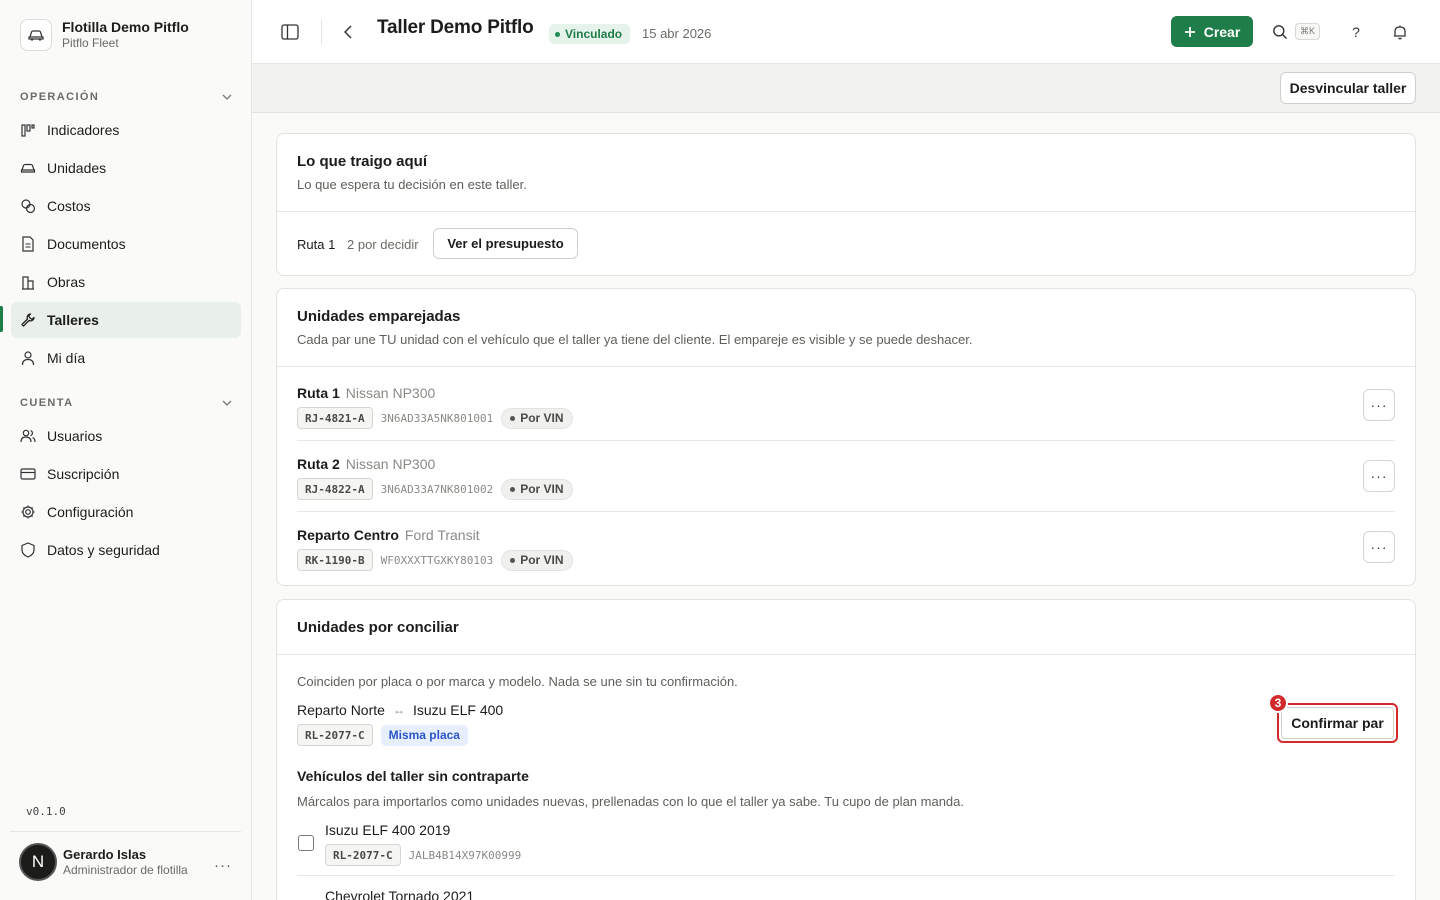 This screenshot has height=900, width=1440. Describe the element at coordinates (103, 550) in the screenshot. I see `sidebar-item-label: Datos y seguridad` at that location.